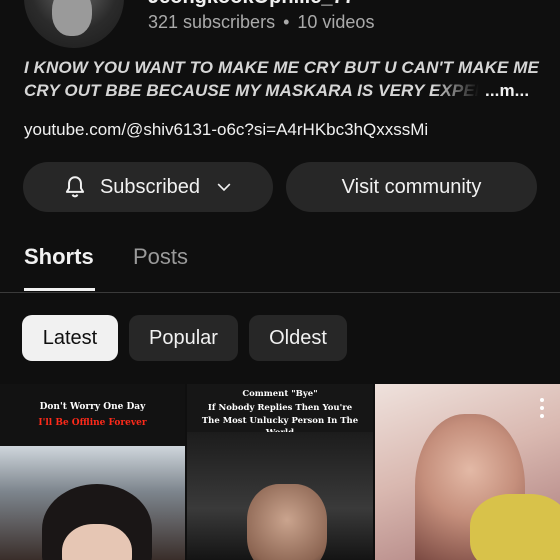  What do you see at coordinates (160, 257) in the screenshot?
I see `tab-posts: Posts` at bounding box center [160, 257].